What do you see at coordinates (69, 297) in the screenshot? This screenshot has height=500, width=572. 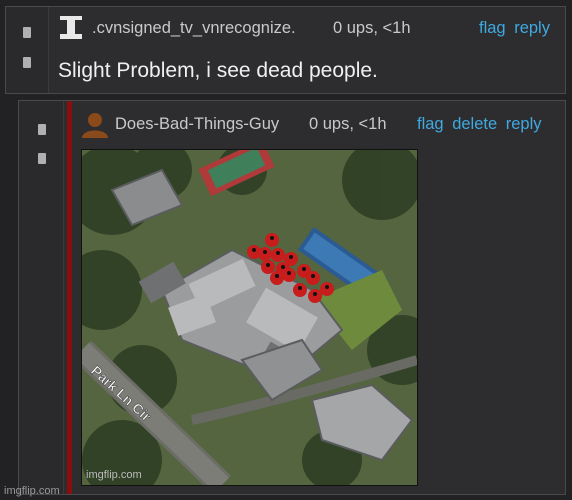 I see `thread-indicator-bar` at bounding box center [69, 297].